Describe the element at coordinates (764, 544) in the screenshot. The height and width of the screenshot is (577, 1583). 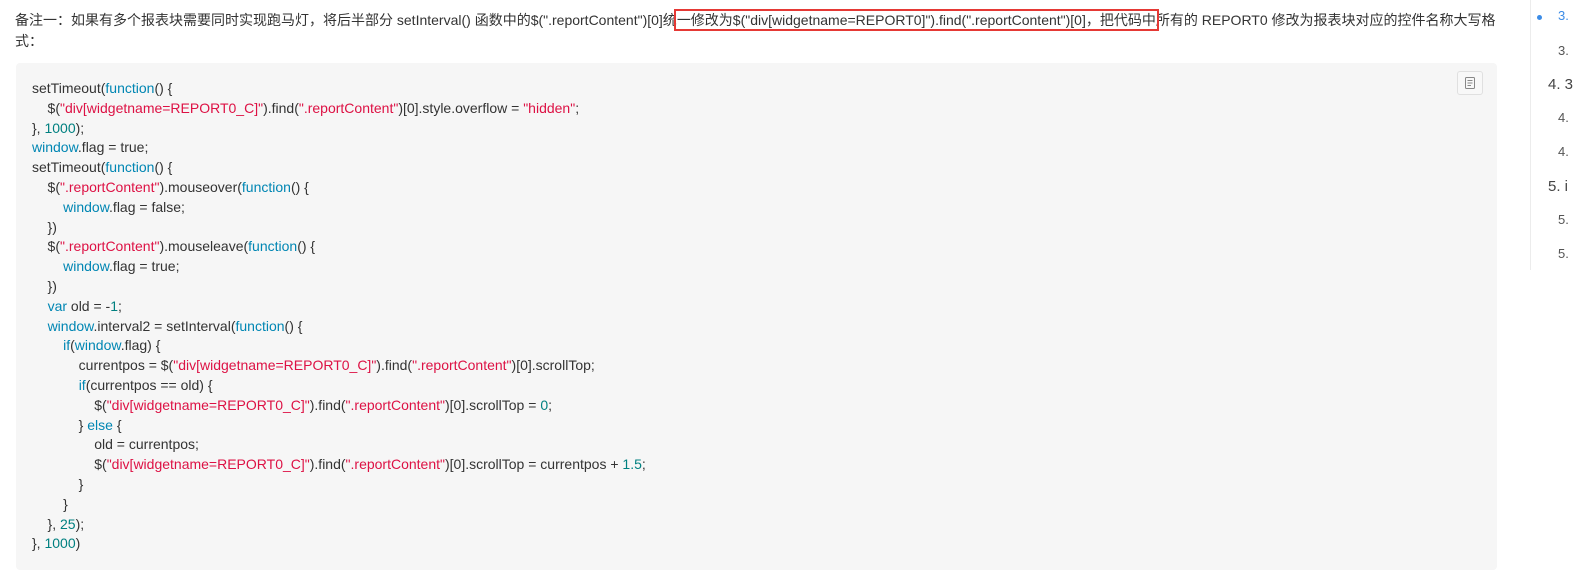
I see `code-line: }, 1000)` at that location.